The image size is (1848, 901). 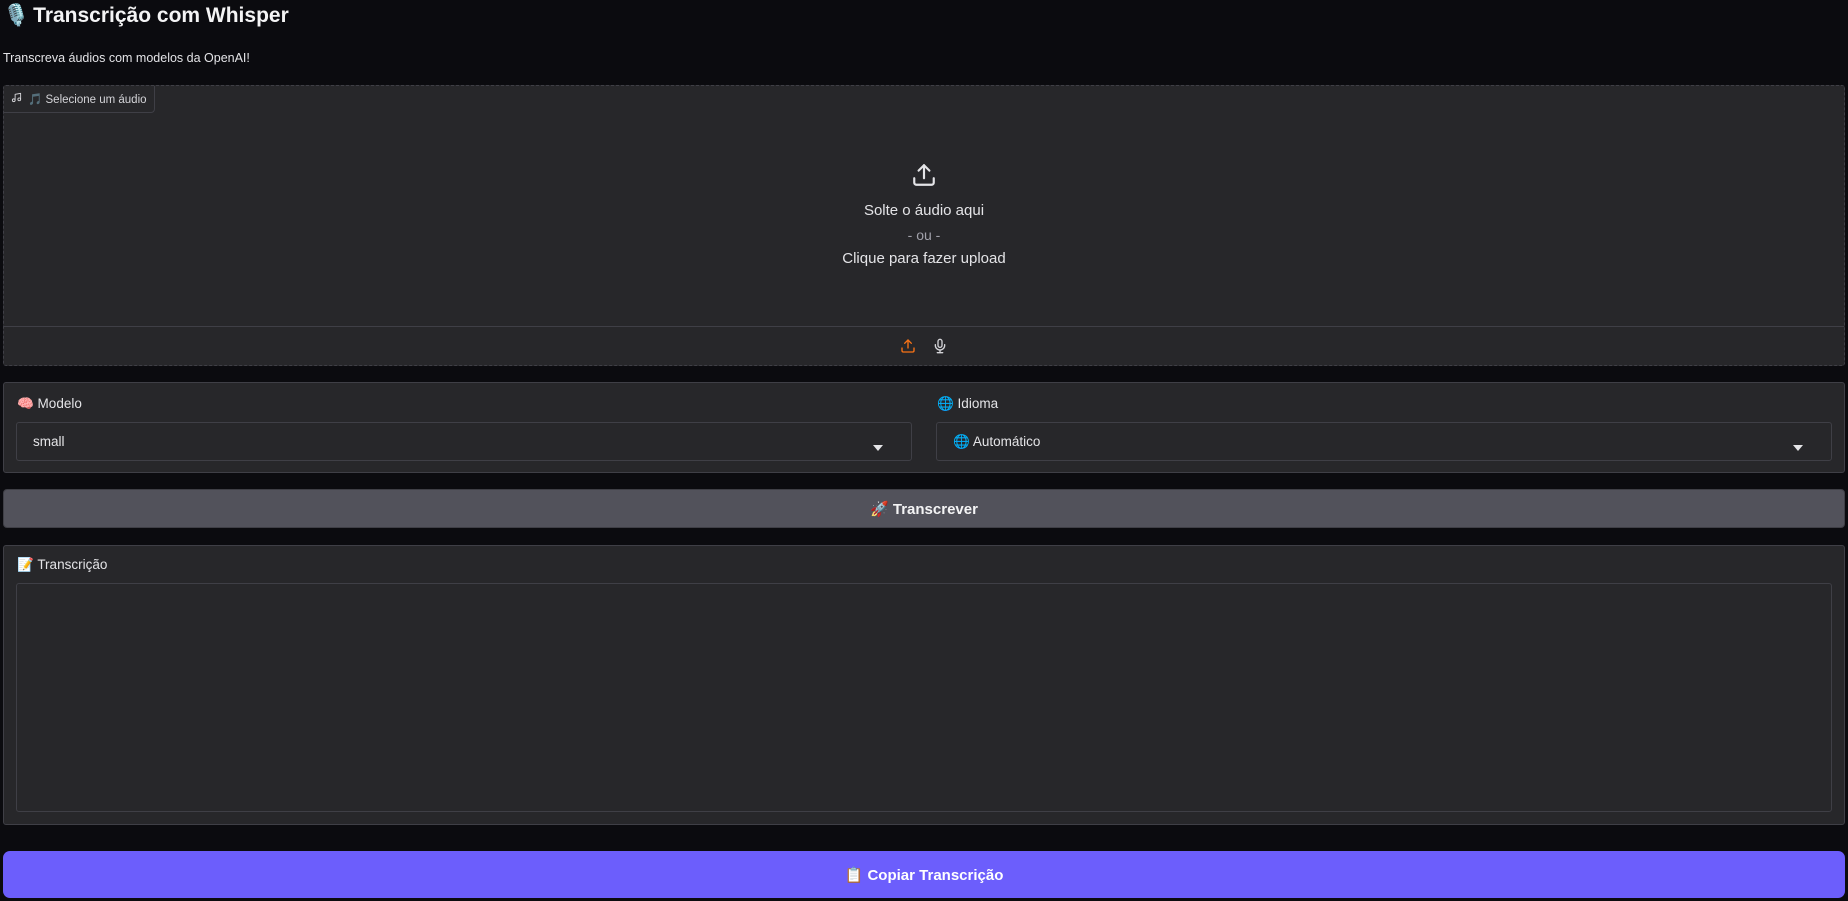 What do you see at coordinates (924, 345) in the screenshot?
I see `audio-source-toolbar` at bounding box center [924, 345].